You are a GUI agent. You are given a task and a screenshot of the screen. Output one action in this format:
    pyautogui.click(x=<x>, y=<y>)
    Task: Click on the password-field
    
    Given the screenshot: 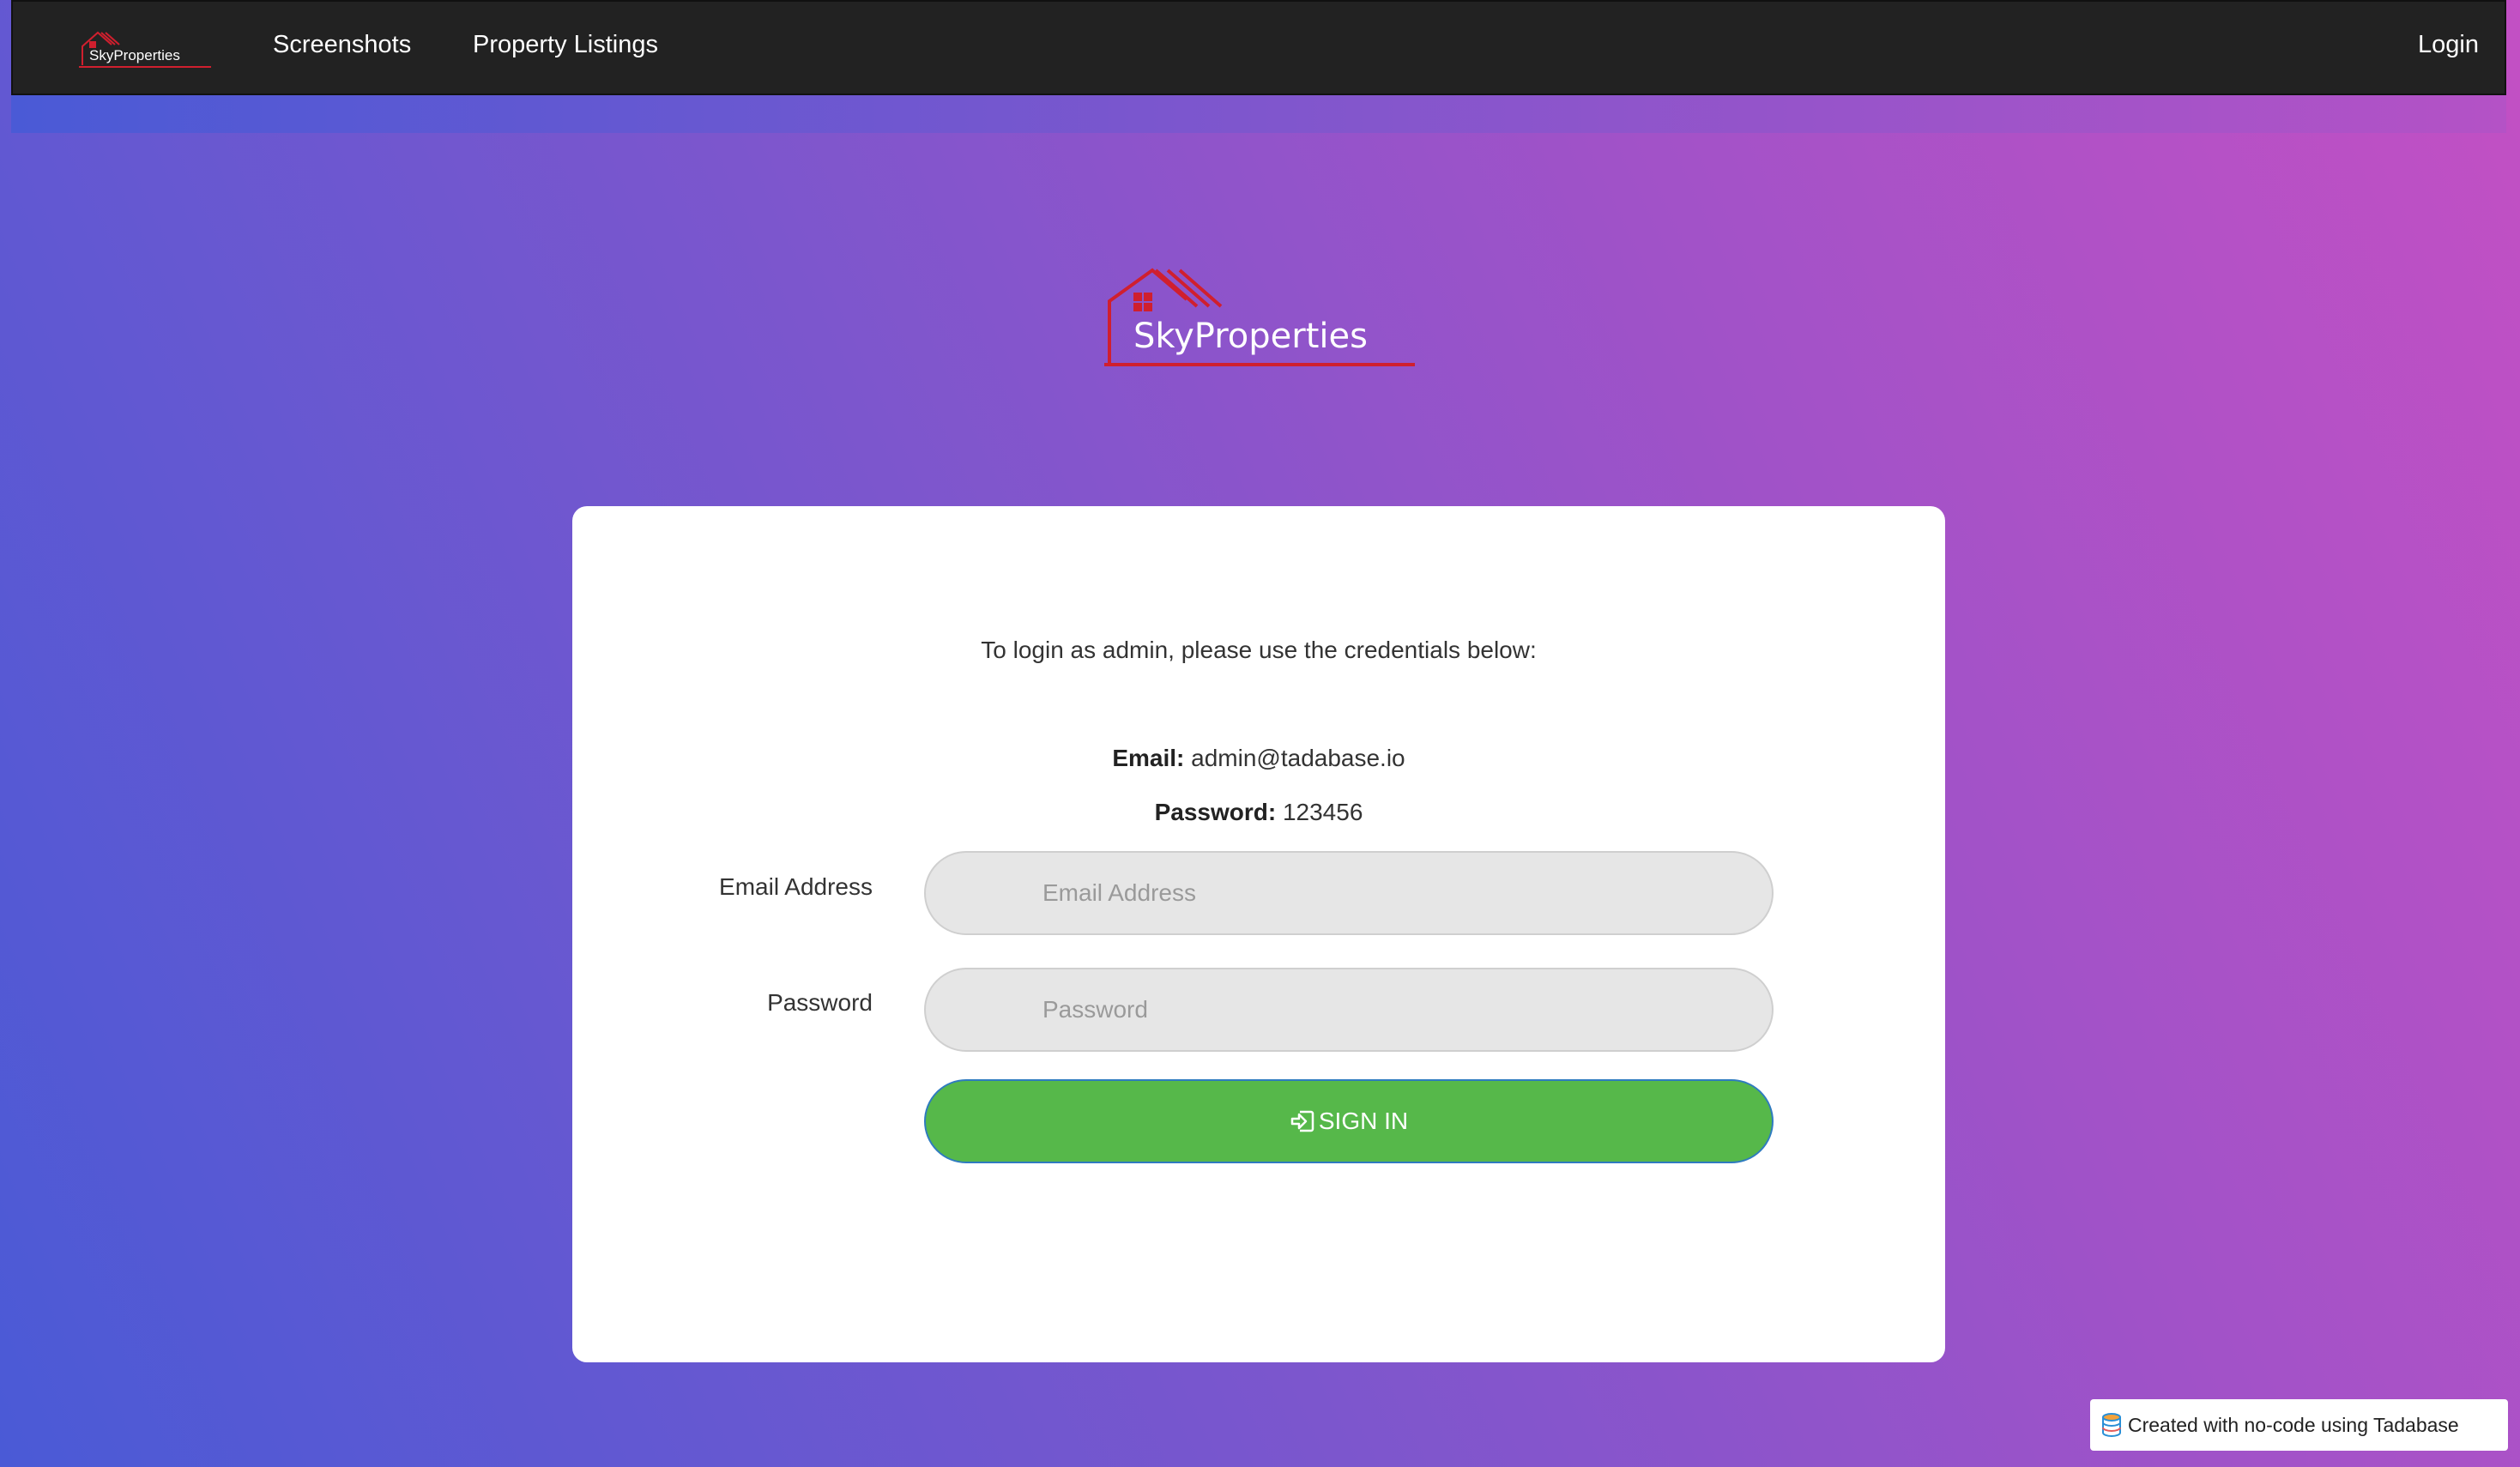 What is the action you would take?
    pyautogui.click(x=1349, y=1010)
    